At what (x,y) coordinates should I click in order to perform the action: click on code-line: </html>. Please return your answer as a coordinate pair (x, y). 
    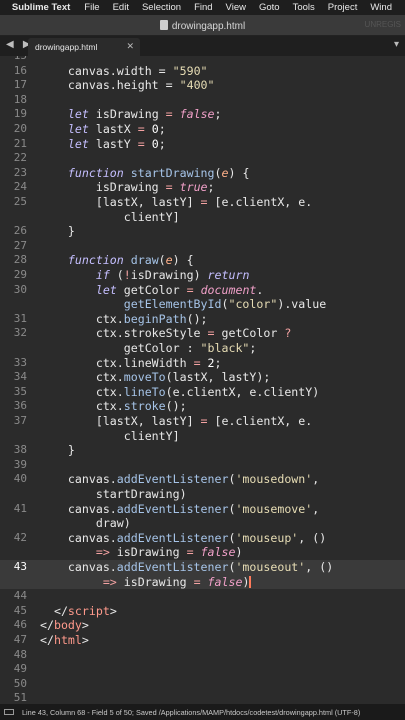
    Looking at the image, I should click on (64, 640).